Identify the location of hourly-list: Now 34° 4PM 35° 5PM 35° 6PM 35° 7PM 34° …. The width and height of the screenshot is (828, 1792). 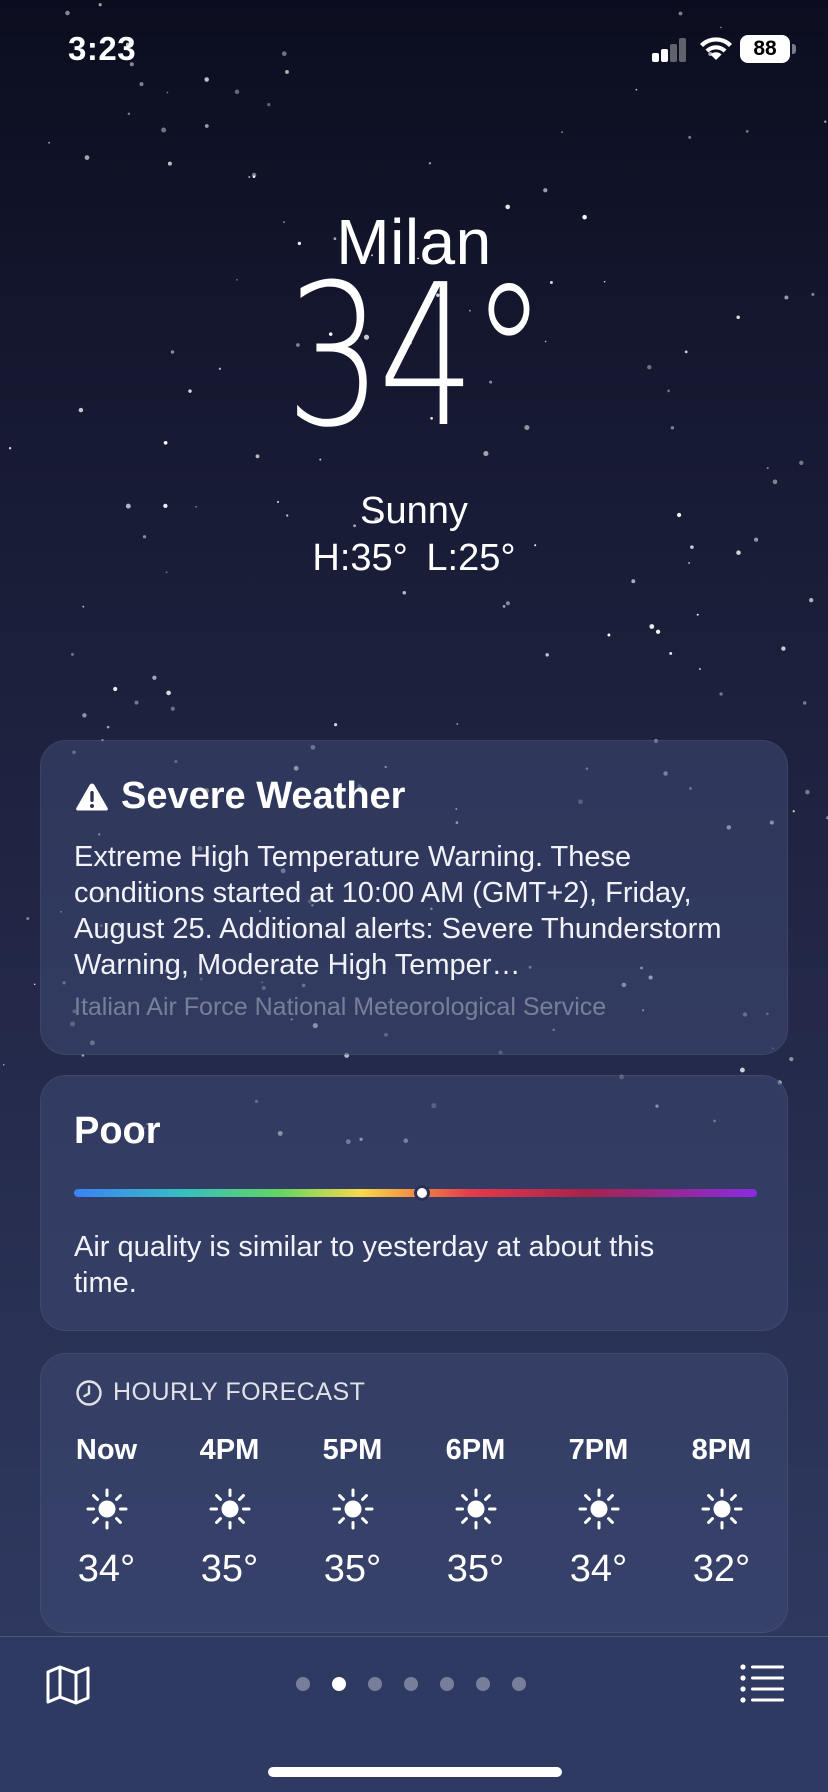
(415, 1512).